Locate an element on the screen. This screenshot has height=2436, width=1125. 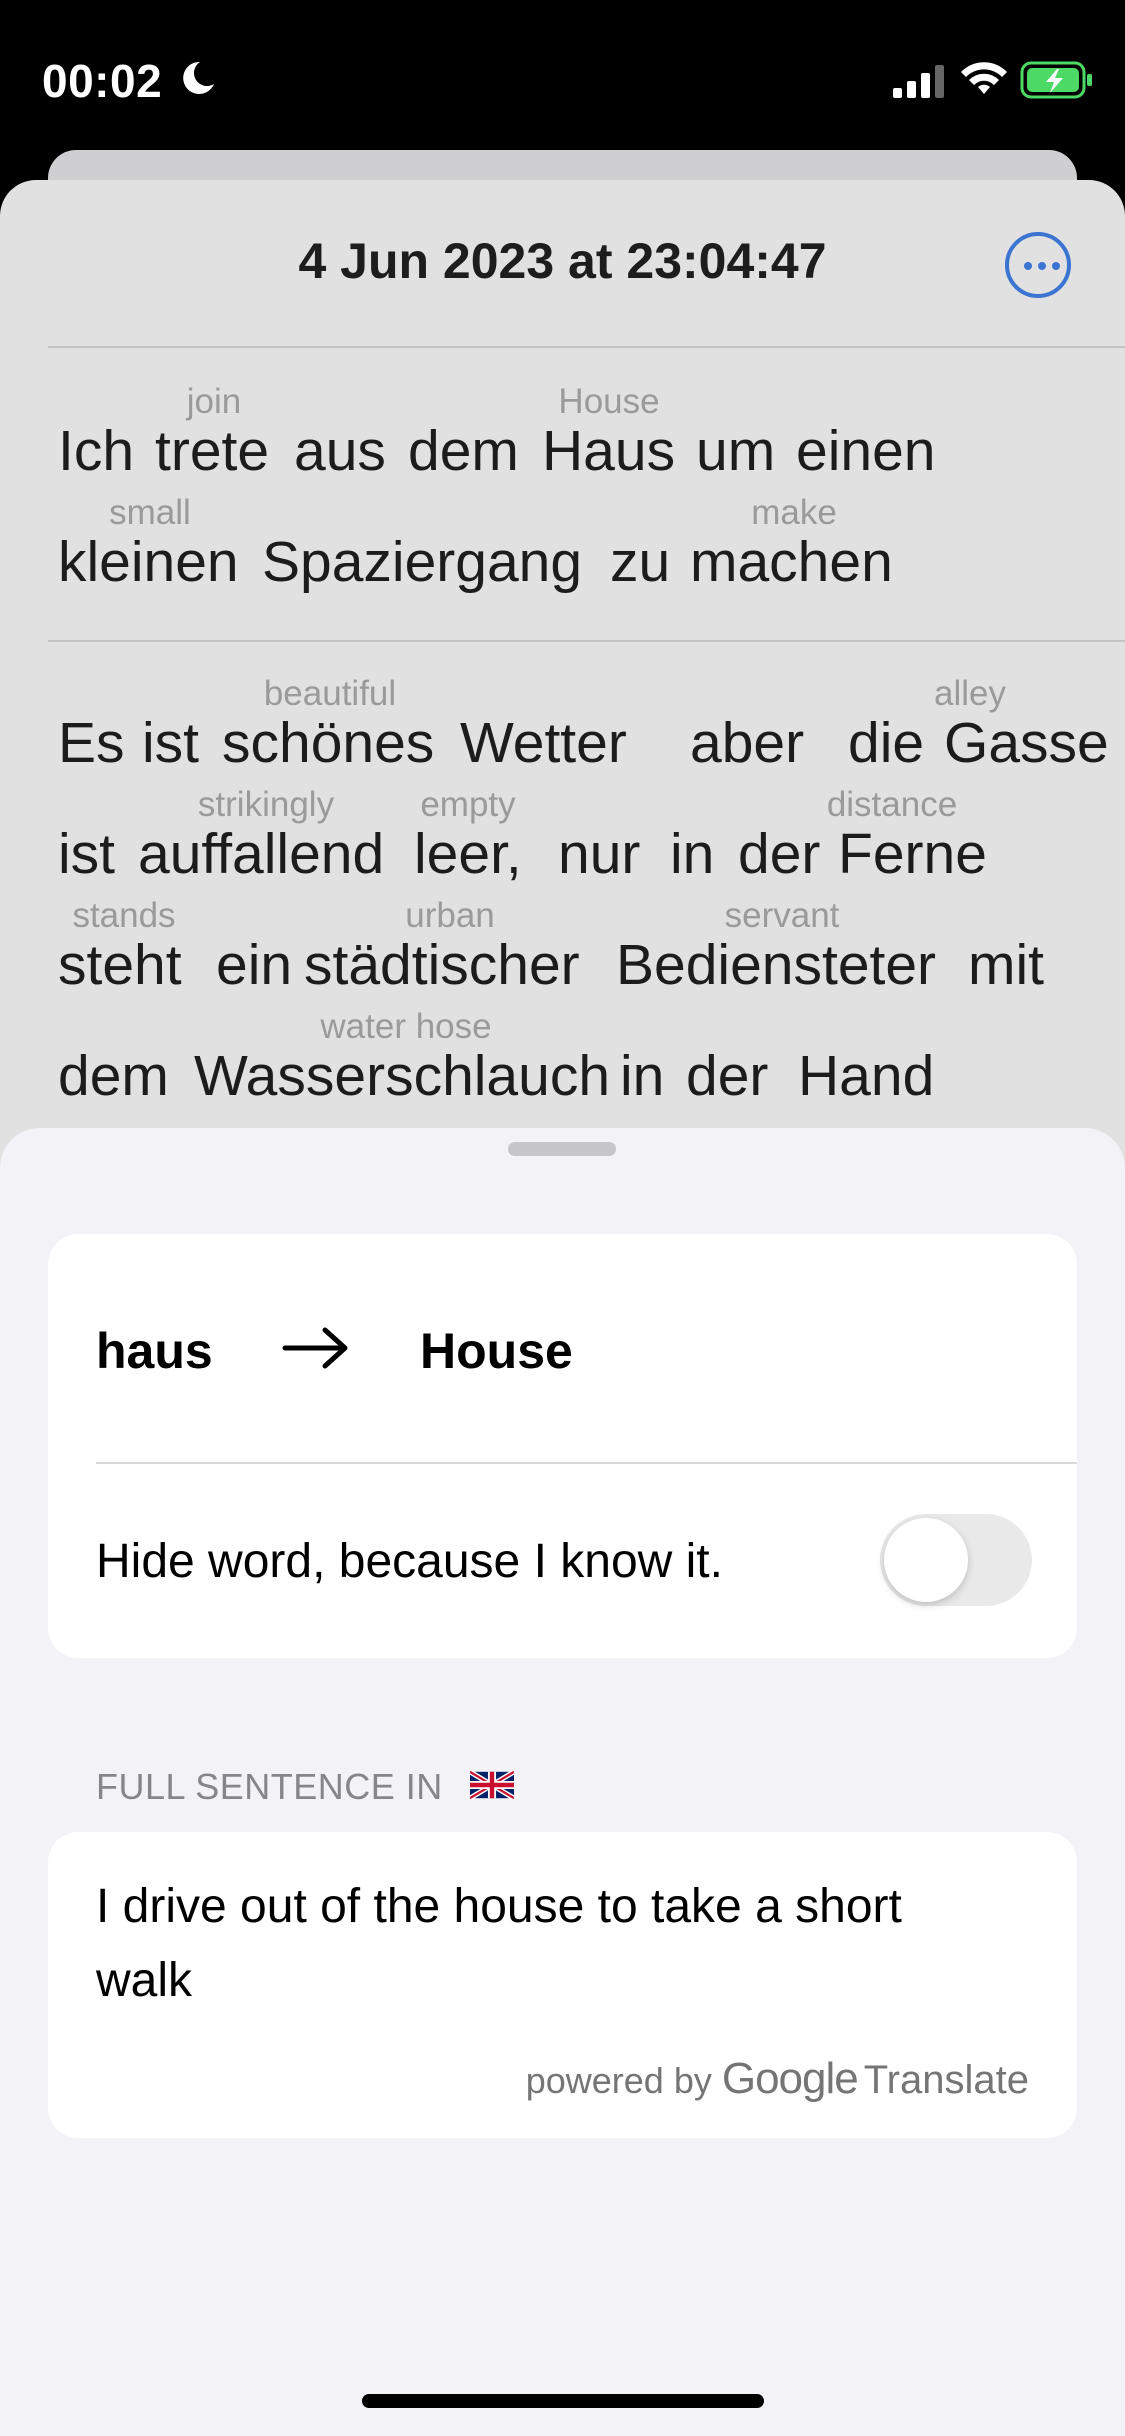
status-bar: 00:02 is located at coordinates (562, 75).